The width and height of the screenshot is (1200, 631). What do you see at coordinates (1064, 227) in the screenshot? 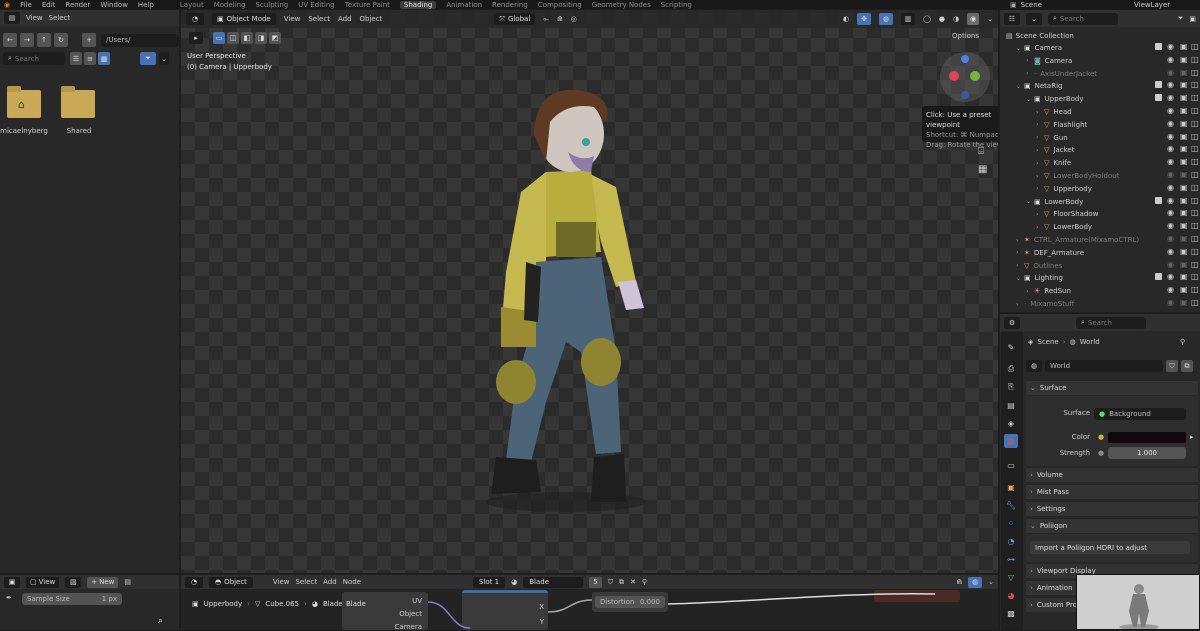
I see `outliner-row: › ▽ LowerBody` at bounding box center [1064, 227].